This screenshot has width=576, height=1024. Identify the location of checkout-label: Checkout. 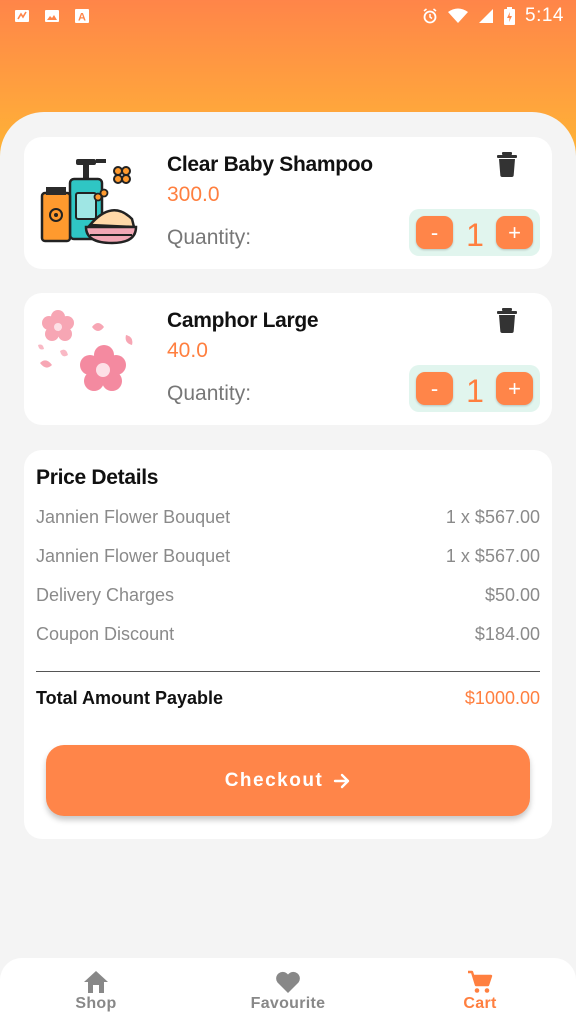
(274, 780).